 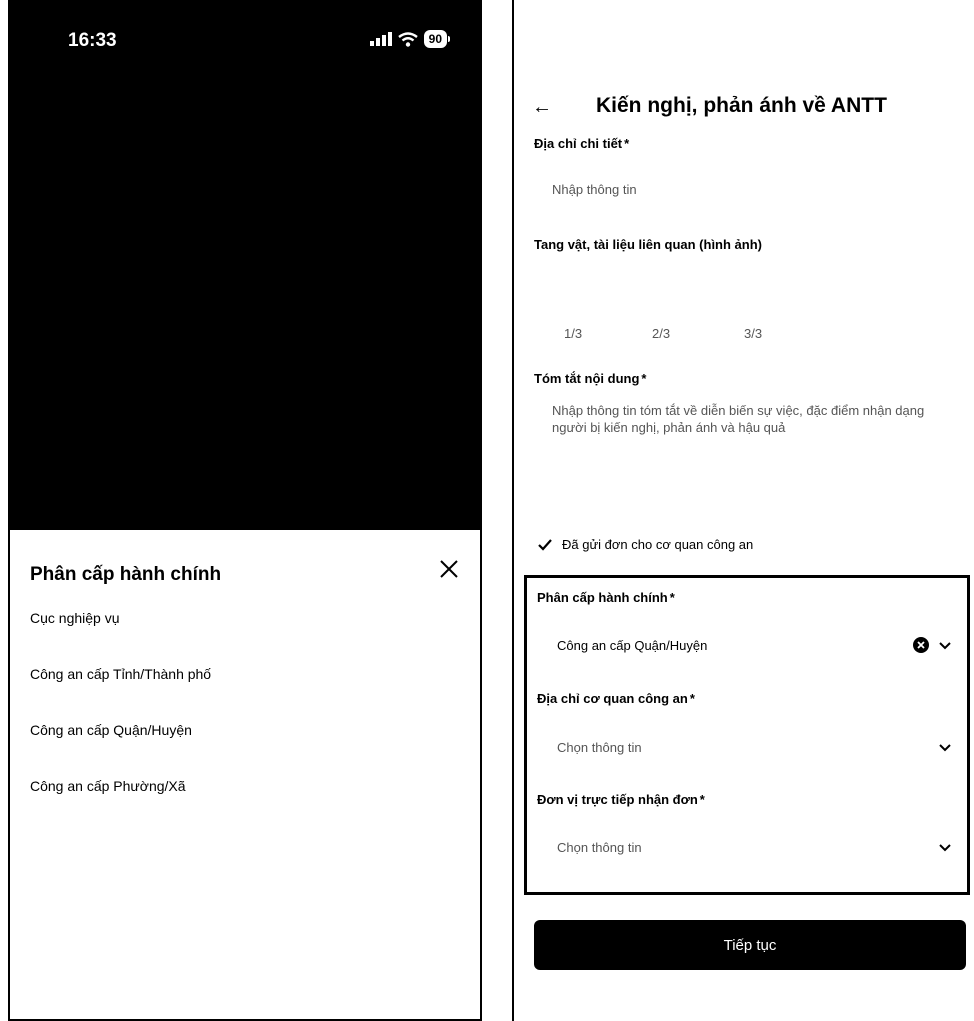 I want to click on police-address-label: Địa chỉ cơ quan công an *, so click(x=616, y=698).